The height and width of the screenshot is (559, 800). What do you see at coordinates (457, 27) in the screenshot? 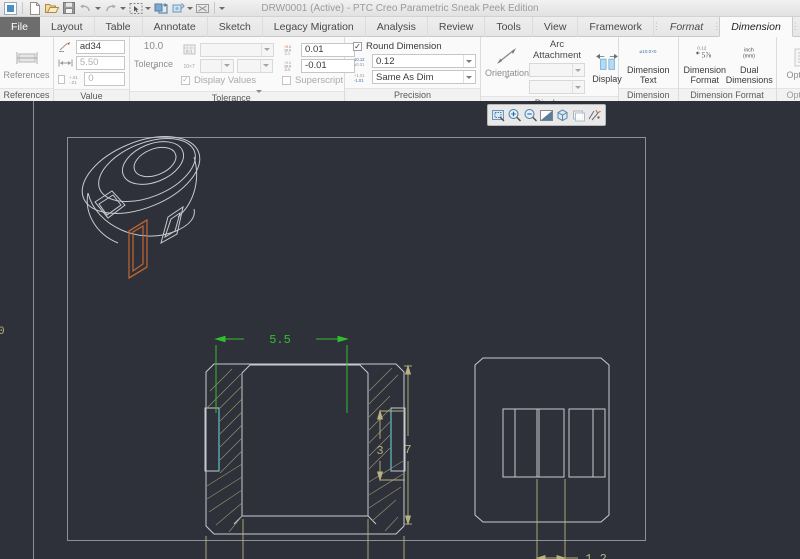
I see `tab-review: Review` at bounding box center [457, 27].